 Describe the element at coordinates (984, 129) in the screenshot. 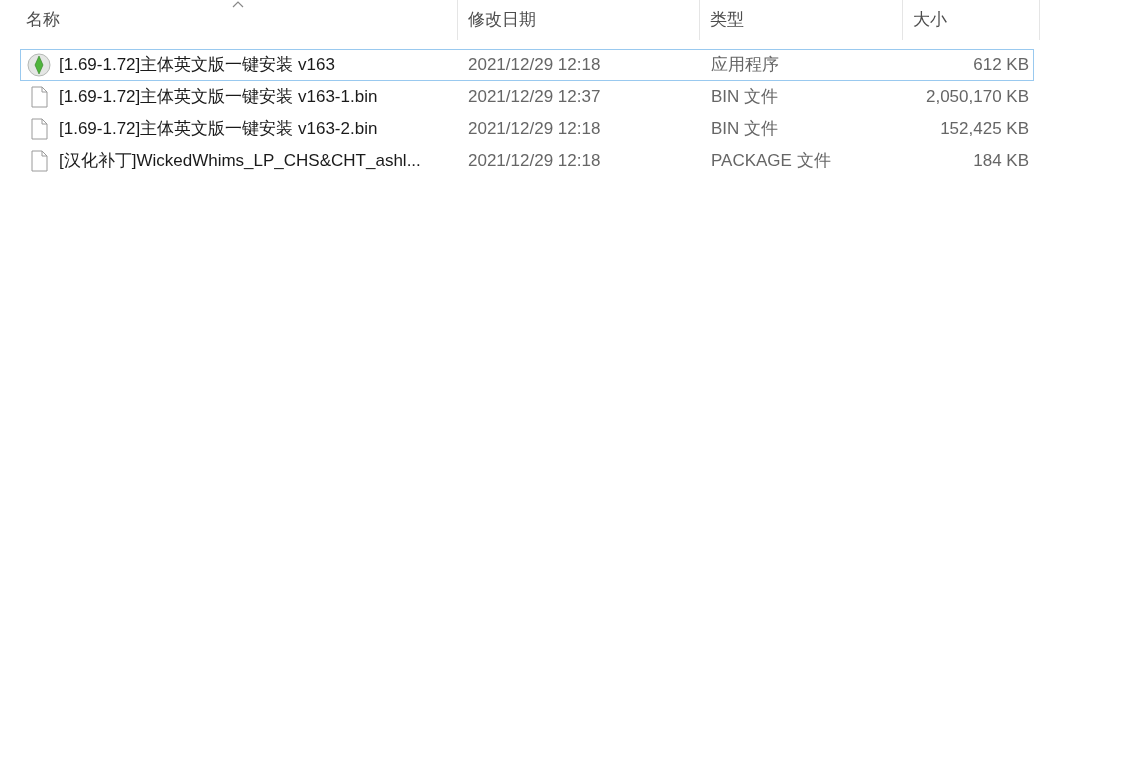

I see `file-size: 152,425 KB` at that location.